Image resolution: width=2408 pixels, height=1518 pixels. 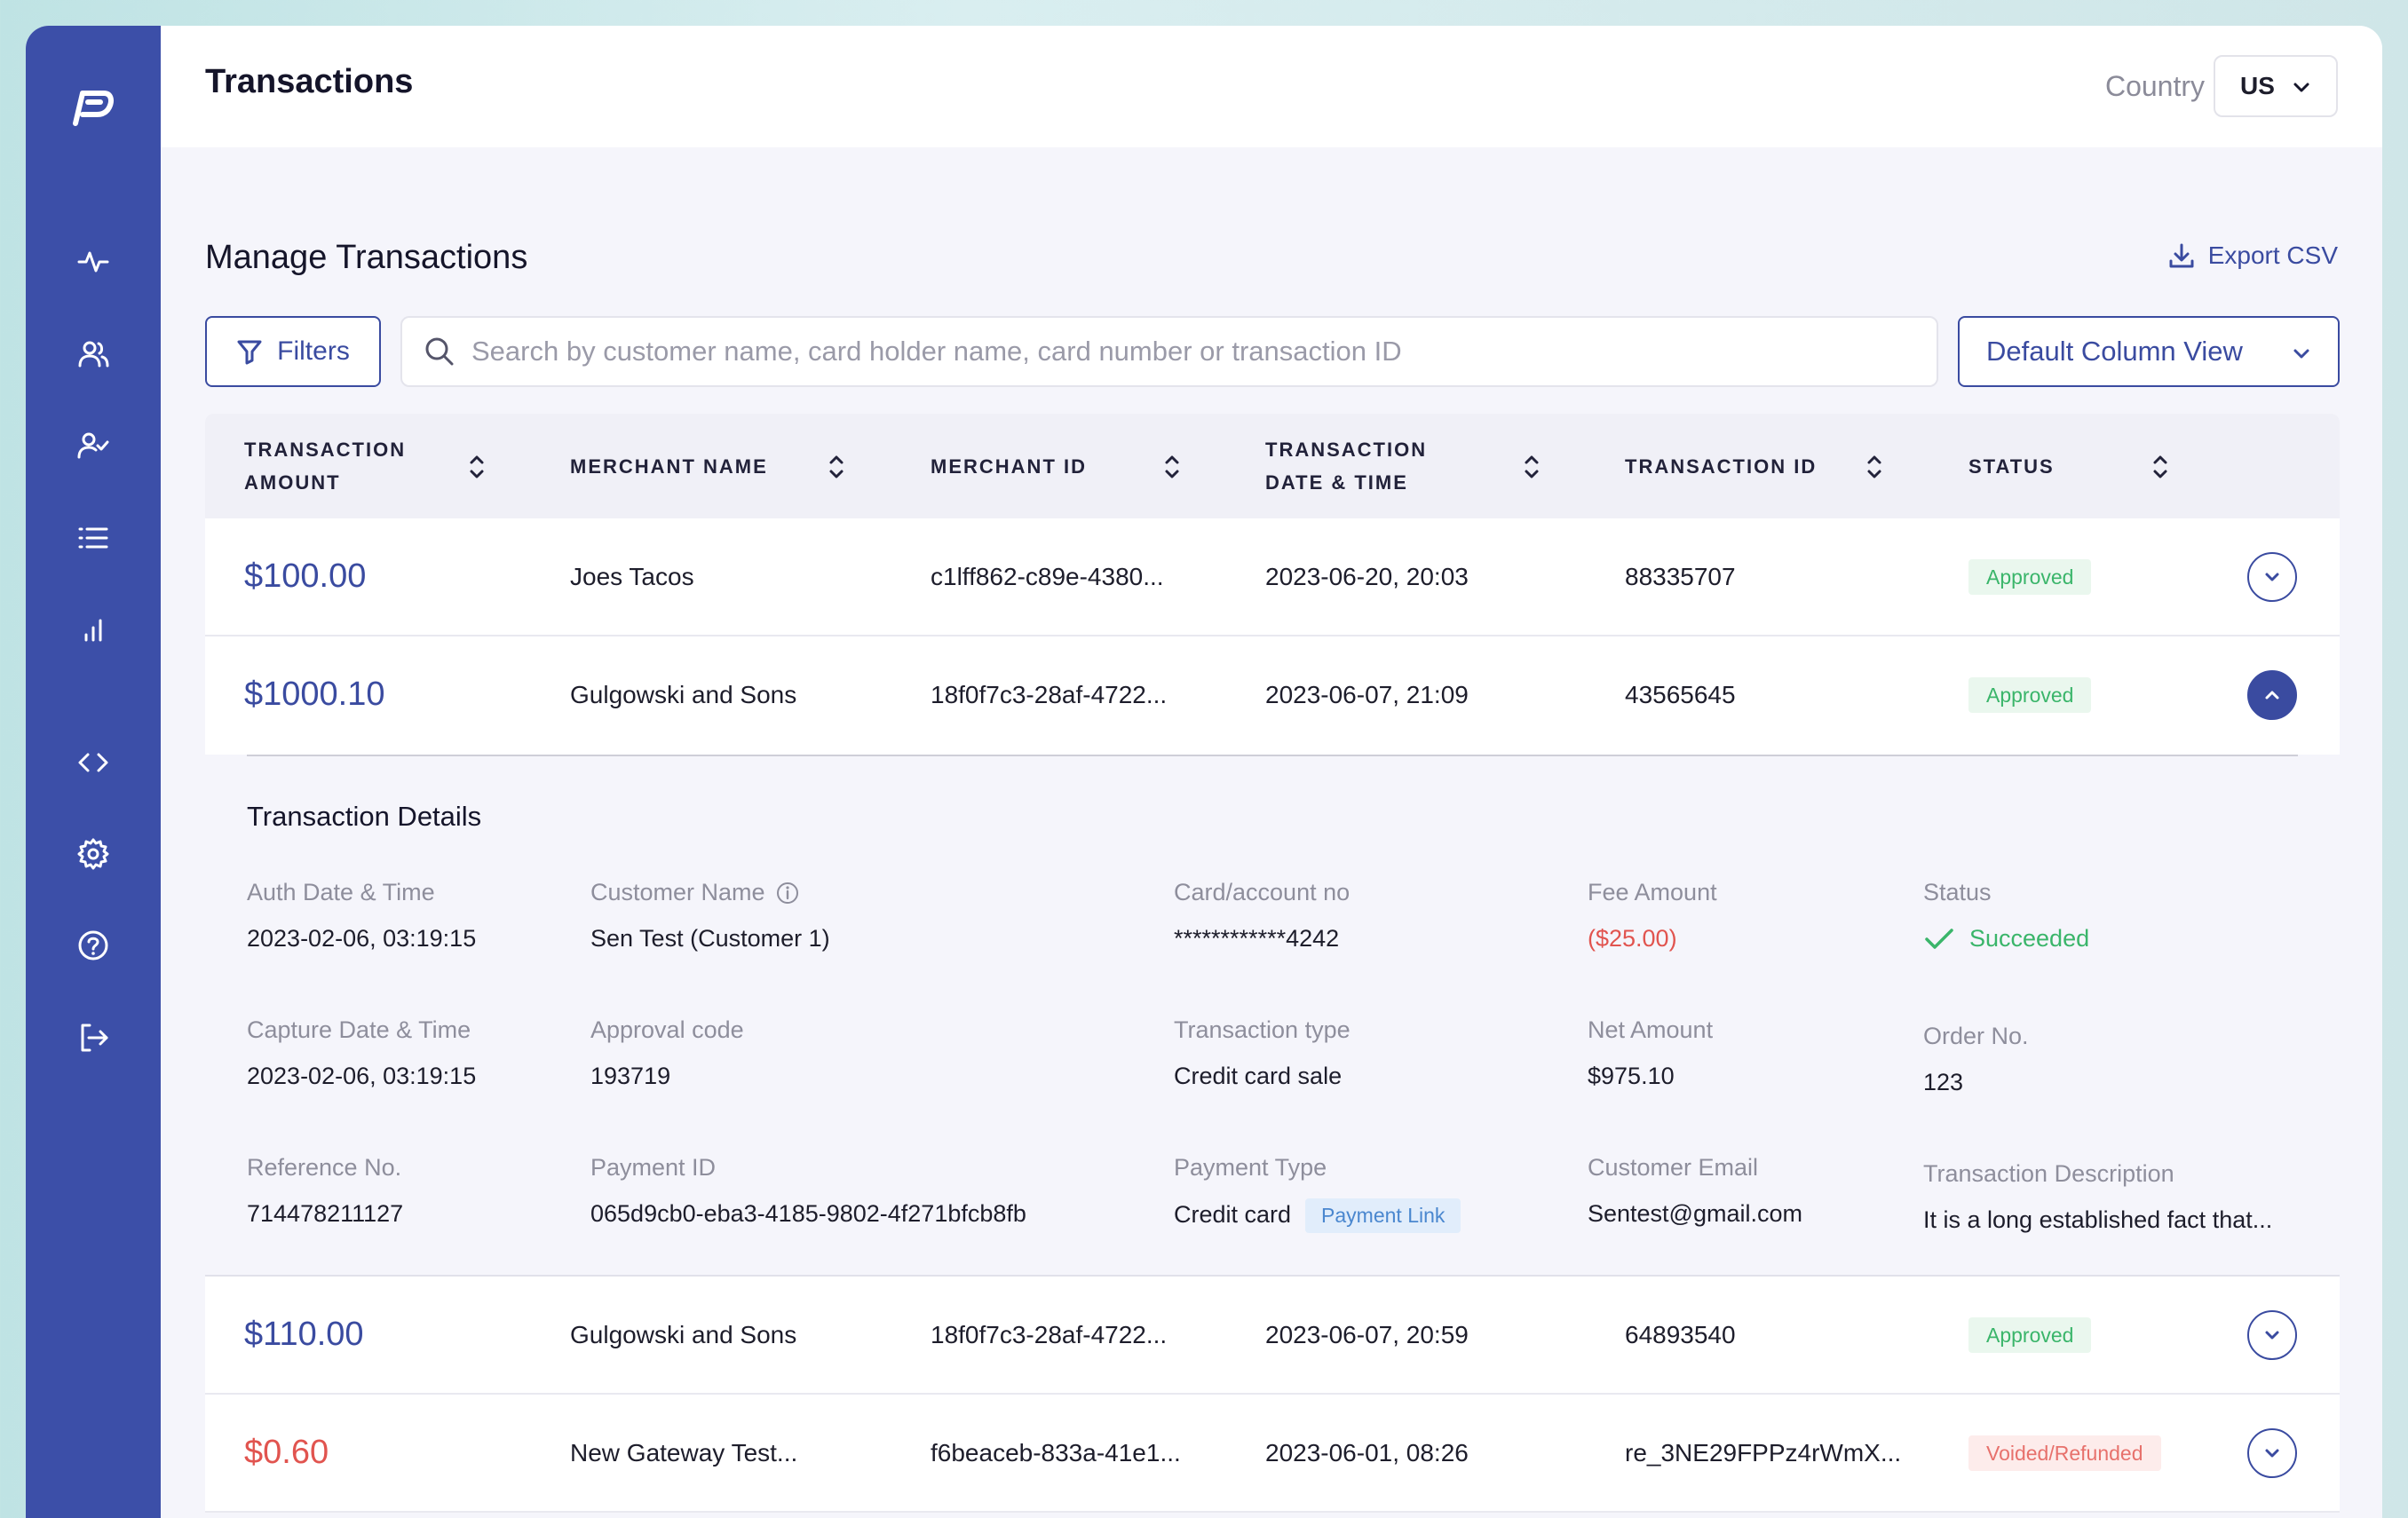 I want to click on reference-number-label: Reference No., so click(x=324, y=1167).